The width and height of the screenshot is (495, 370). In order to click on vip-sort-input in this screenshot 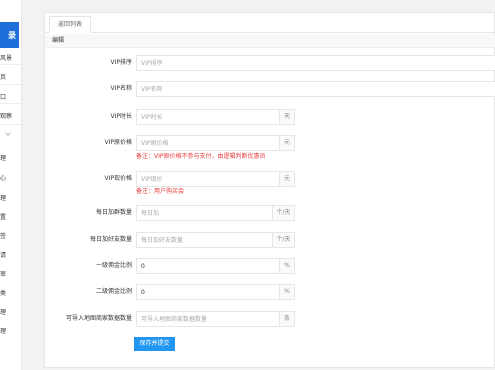, I will do `click(315, 63)`.